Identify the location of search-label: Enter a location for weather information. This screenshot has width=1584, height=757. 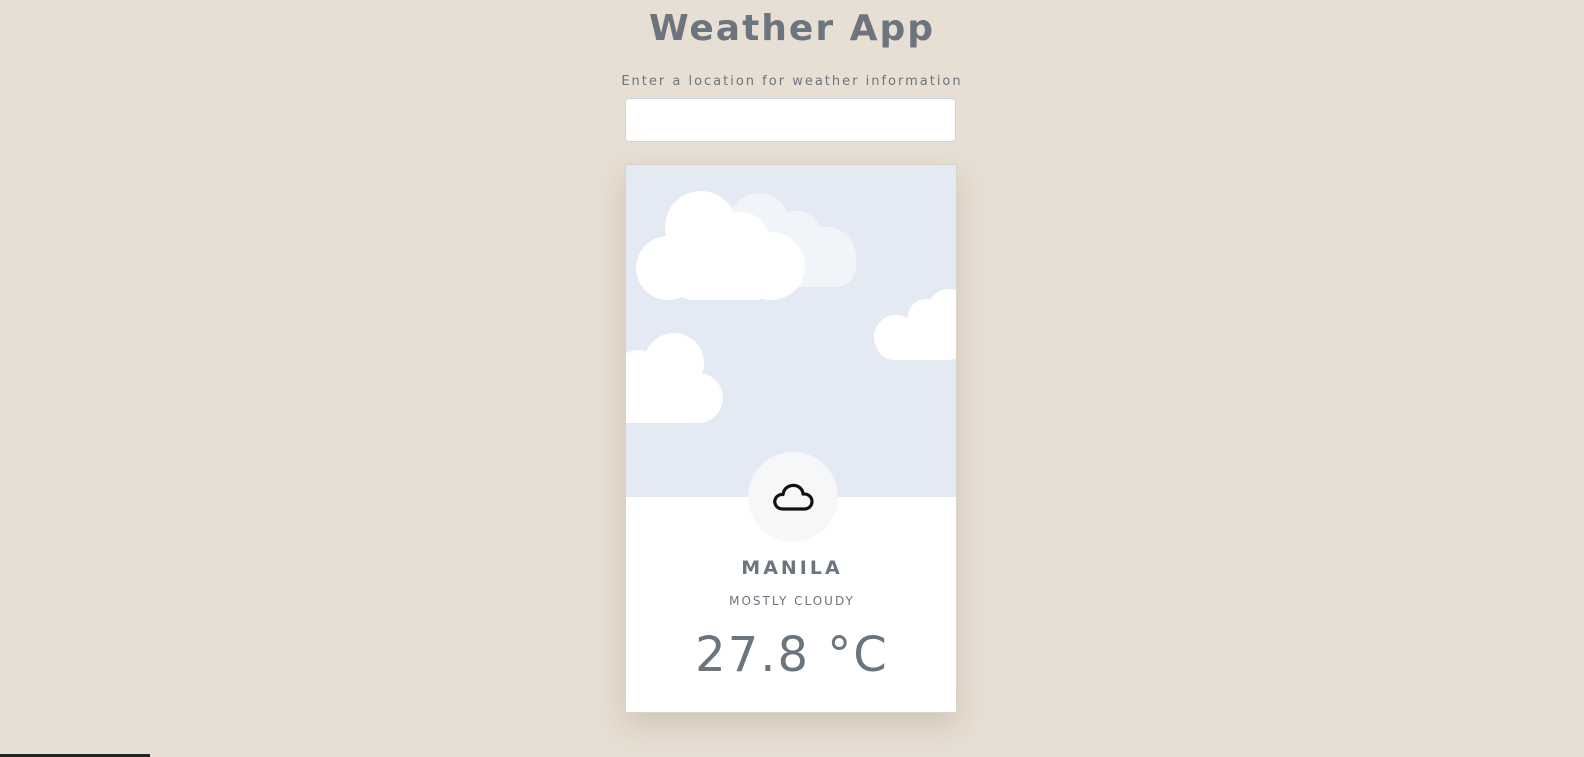
(792, 81).